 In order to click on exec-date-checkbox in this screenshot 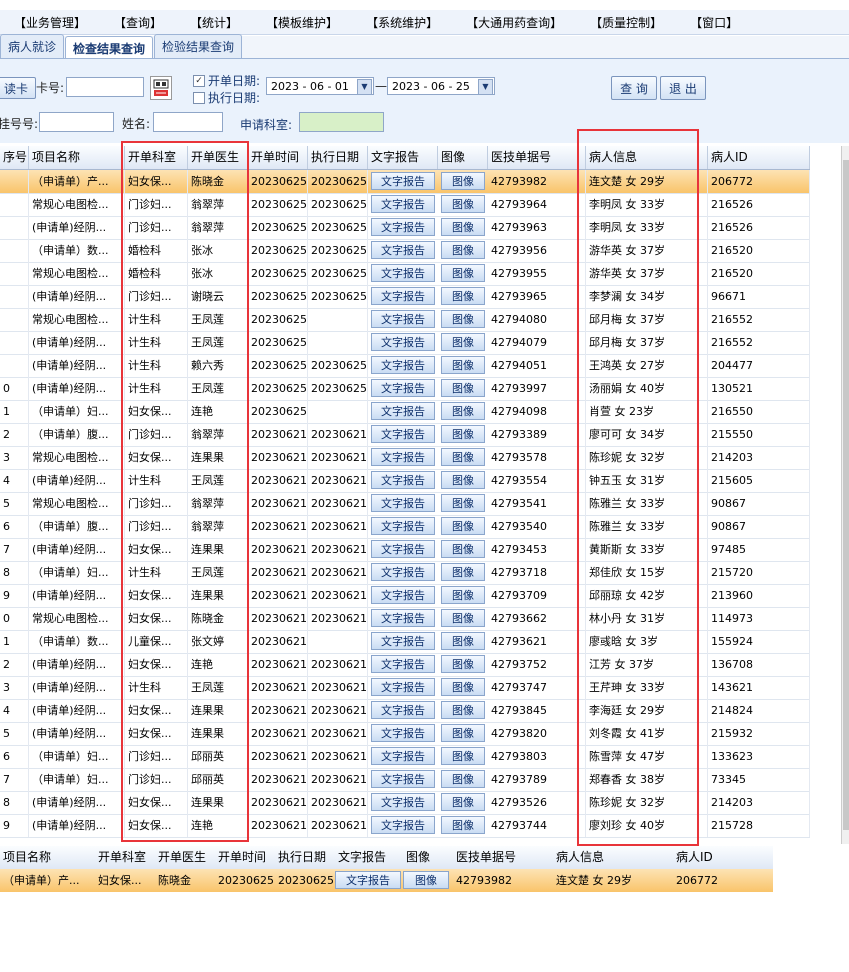, I will do `click(199, 98)`.